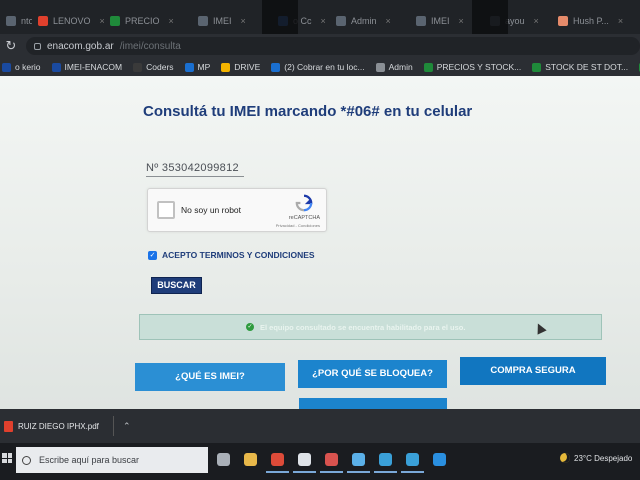 Image resolution: width=640 pixels, height=480 pixels. I want to click on taskbar-search-placeholder: Escribe aquí para buscar, so click(89, 460).